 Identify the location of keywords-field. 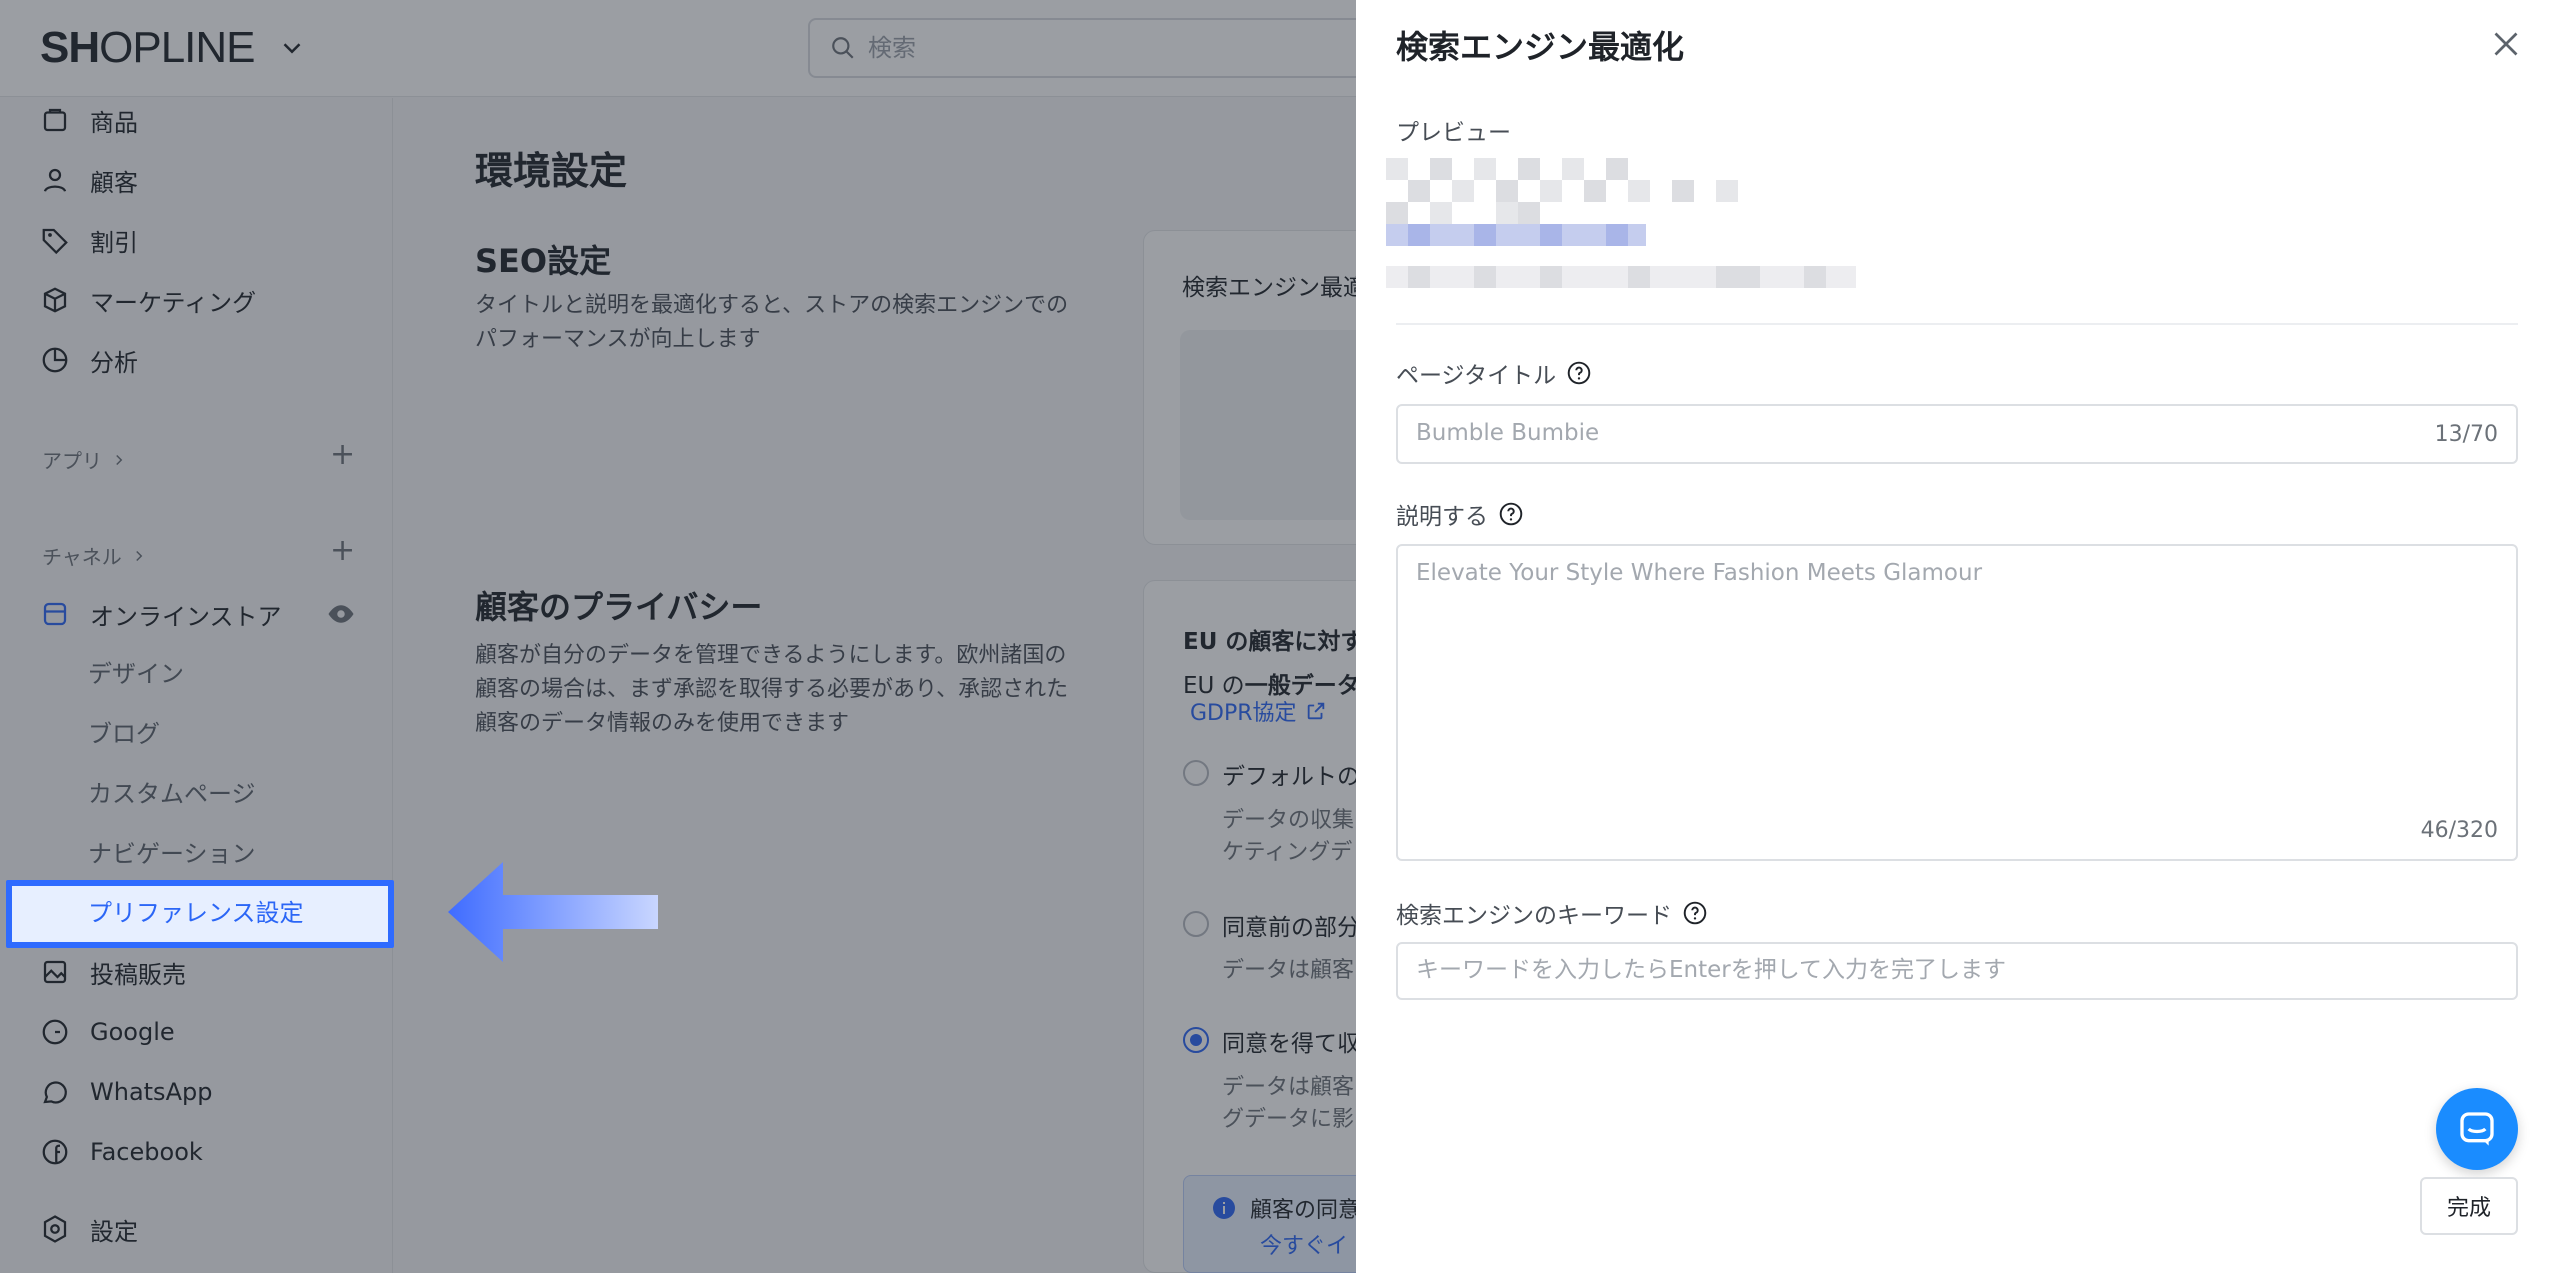
(1957, 971).